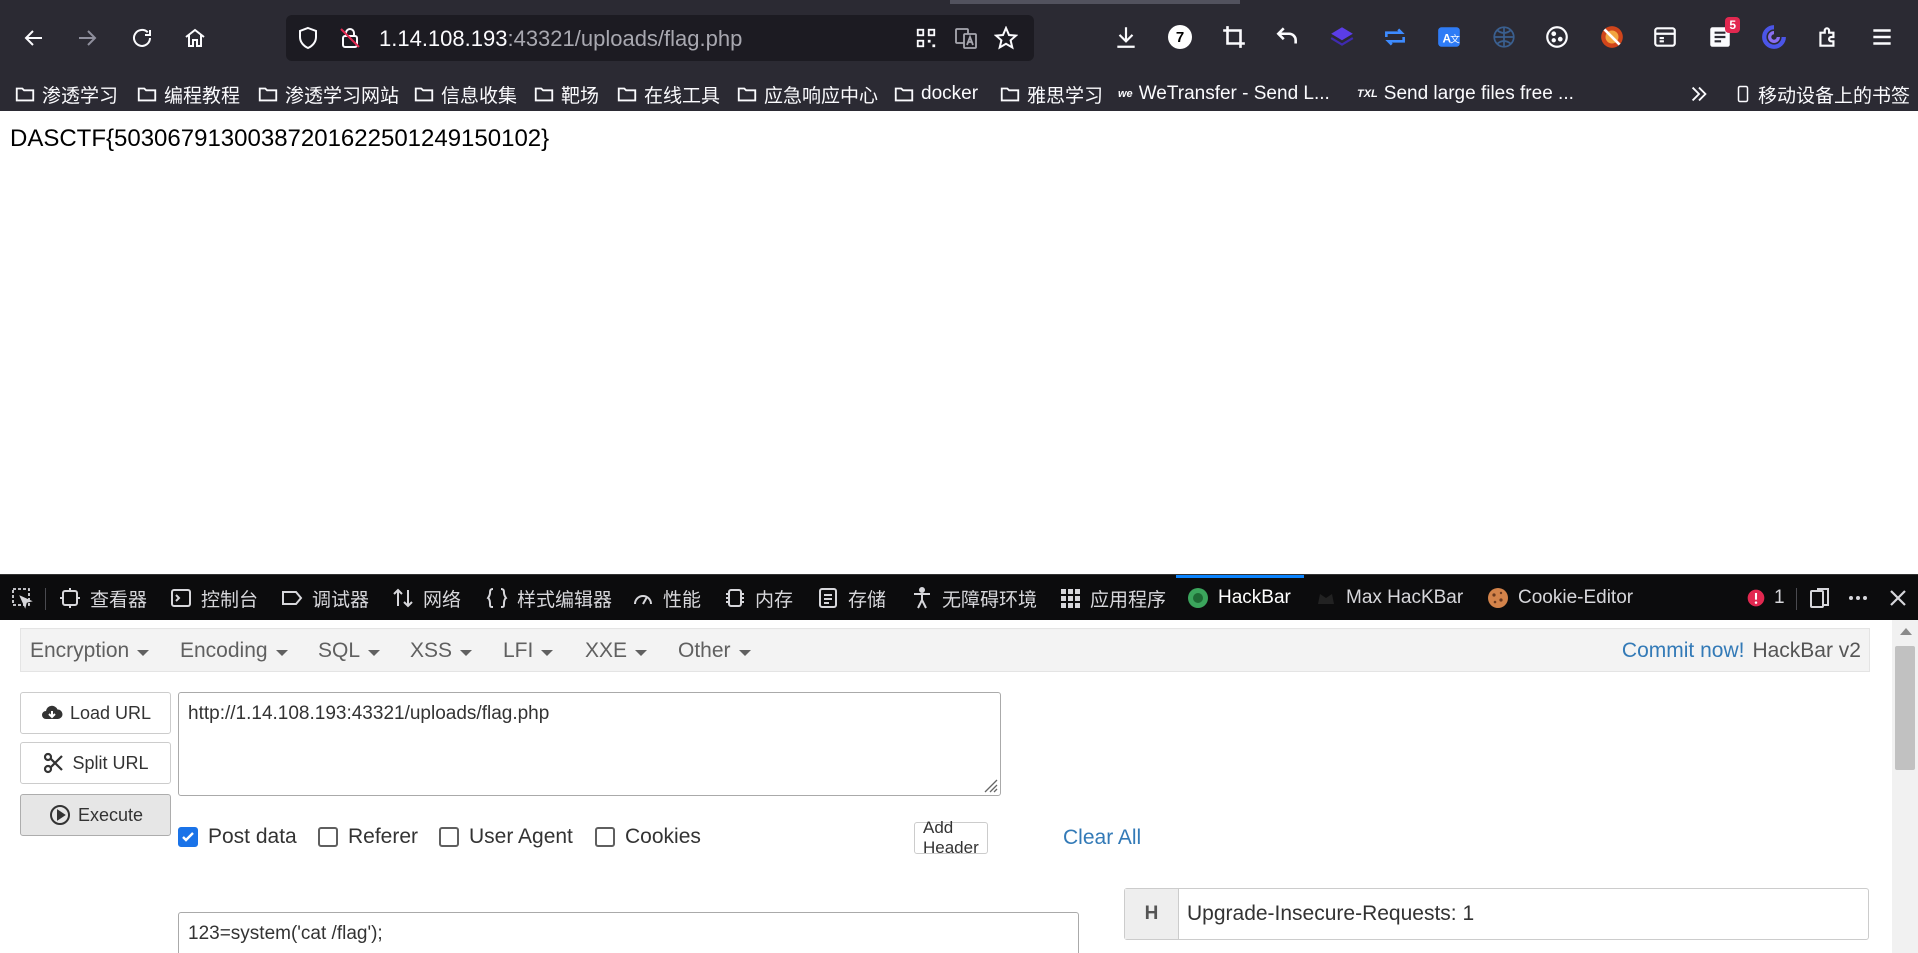  What do you see at coordinates (1683, 651) in the screenshot?
I see `commit-now-link: Commit now!` at bounding box center [1683, 651].